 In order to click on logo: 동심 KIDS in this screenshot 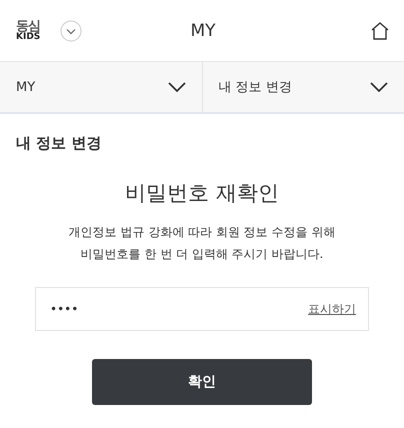, I will do `click(36, 31)`.